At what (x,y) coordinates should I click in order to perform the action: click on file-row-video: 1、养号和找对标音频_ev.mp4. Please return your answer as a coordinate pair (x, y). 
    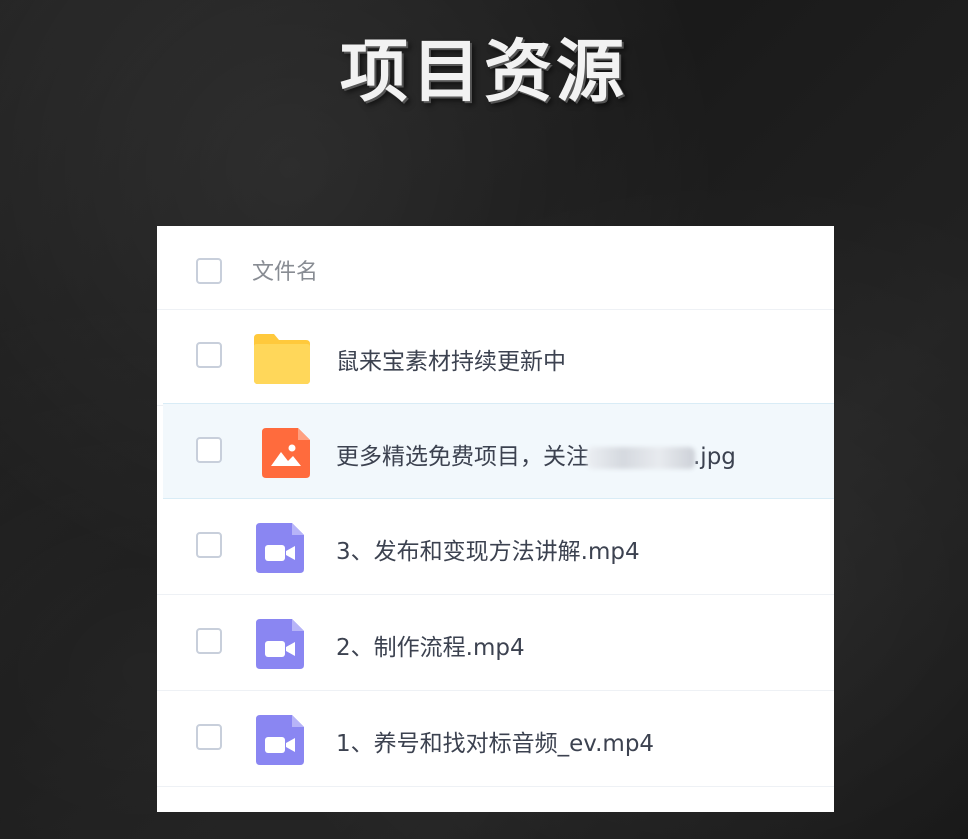
    Looking at the image, I should click on (495, 739).